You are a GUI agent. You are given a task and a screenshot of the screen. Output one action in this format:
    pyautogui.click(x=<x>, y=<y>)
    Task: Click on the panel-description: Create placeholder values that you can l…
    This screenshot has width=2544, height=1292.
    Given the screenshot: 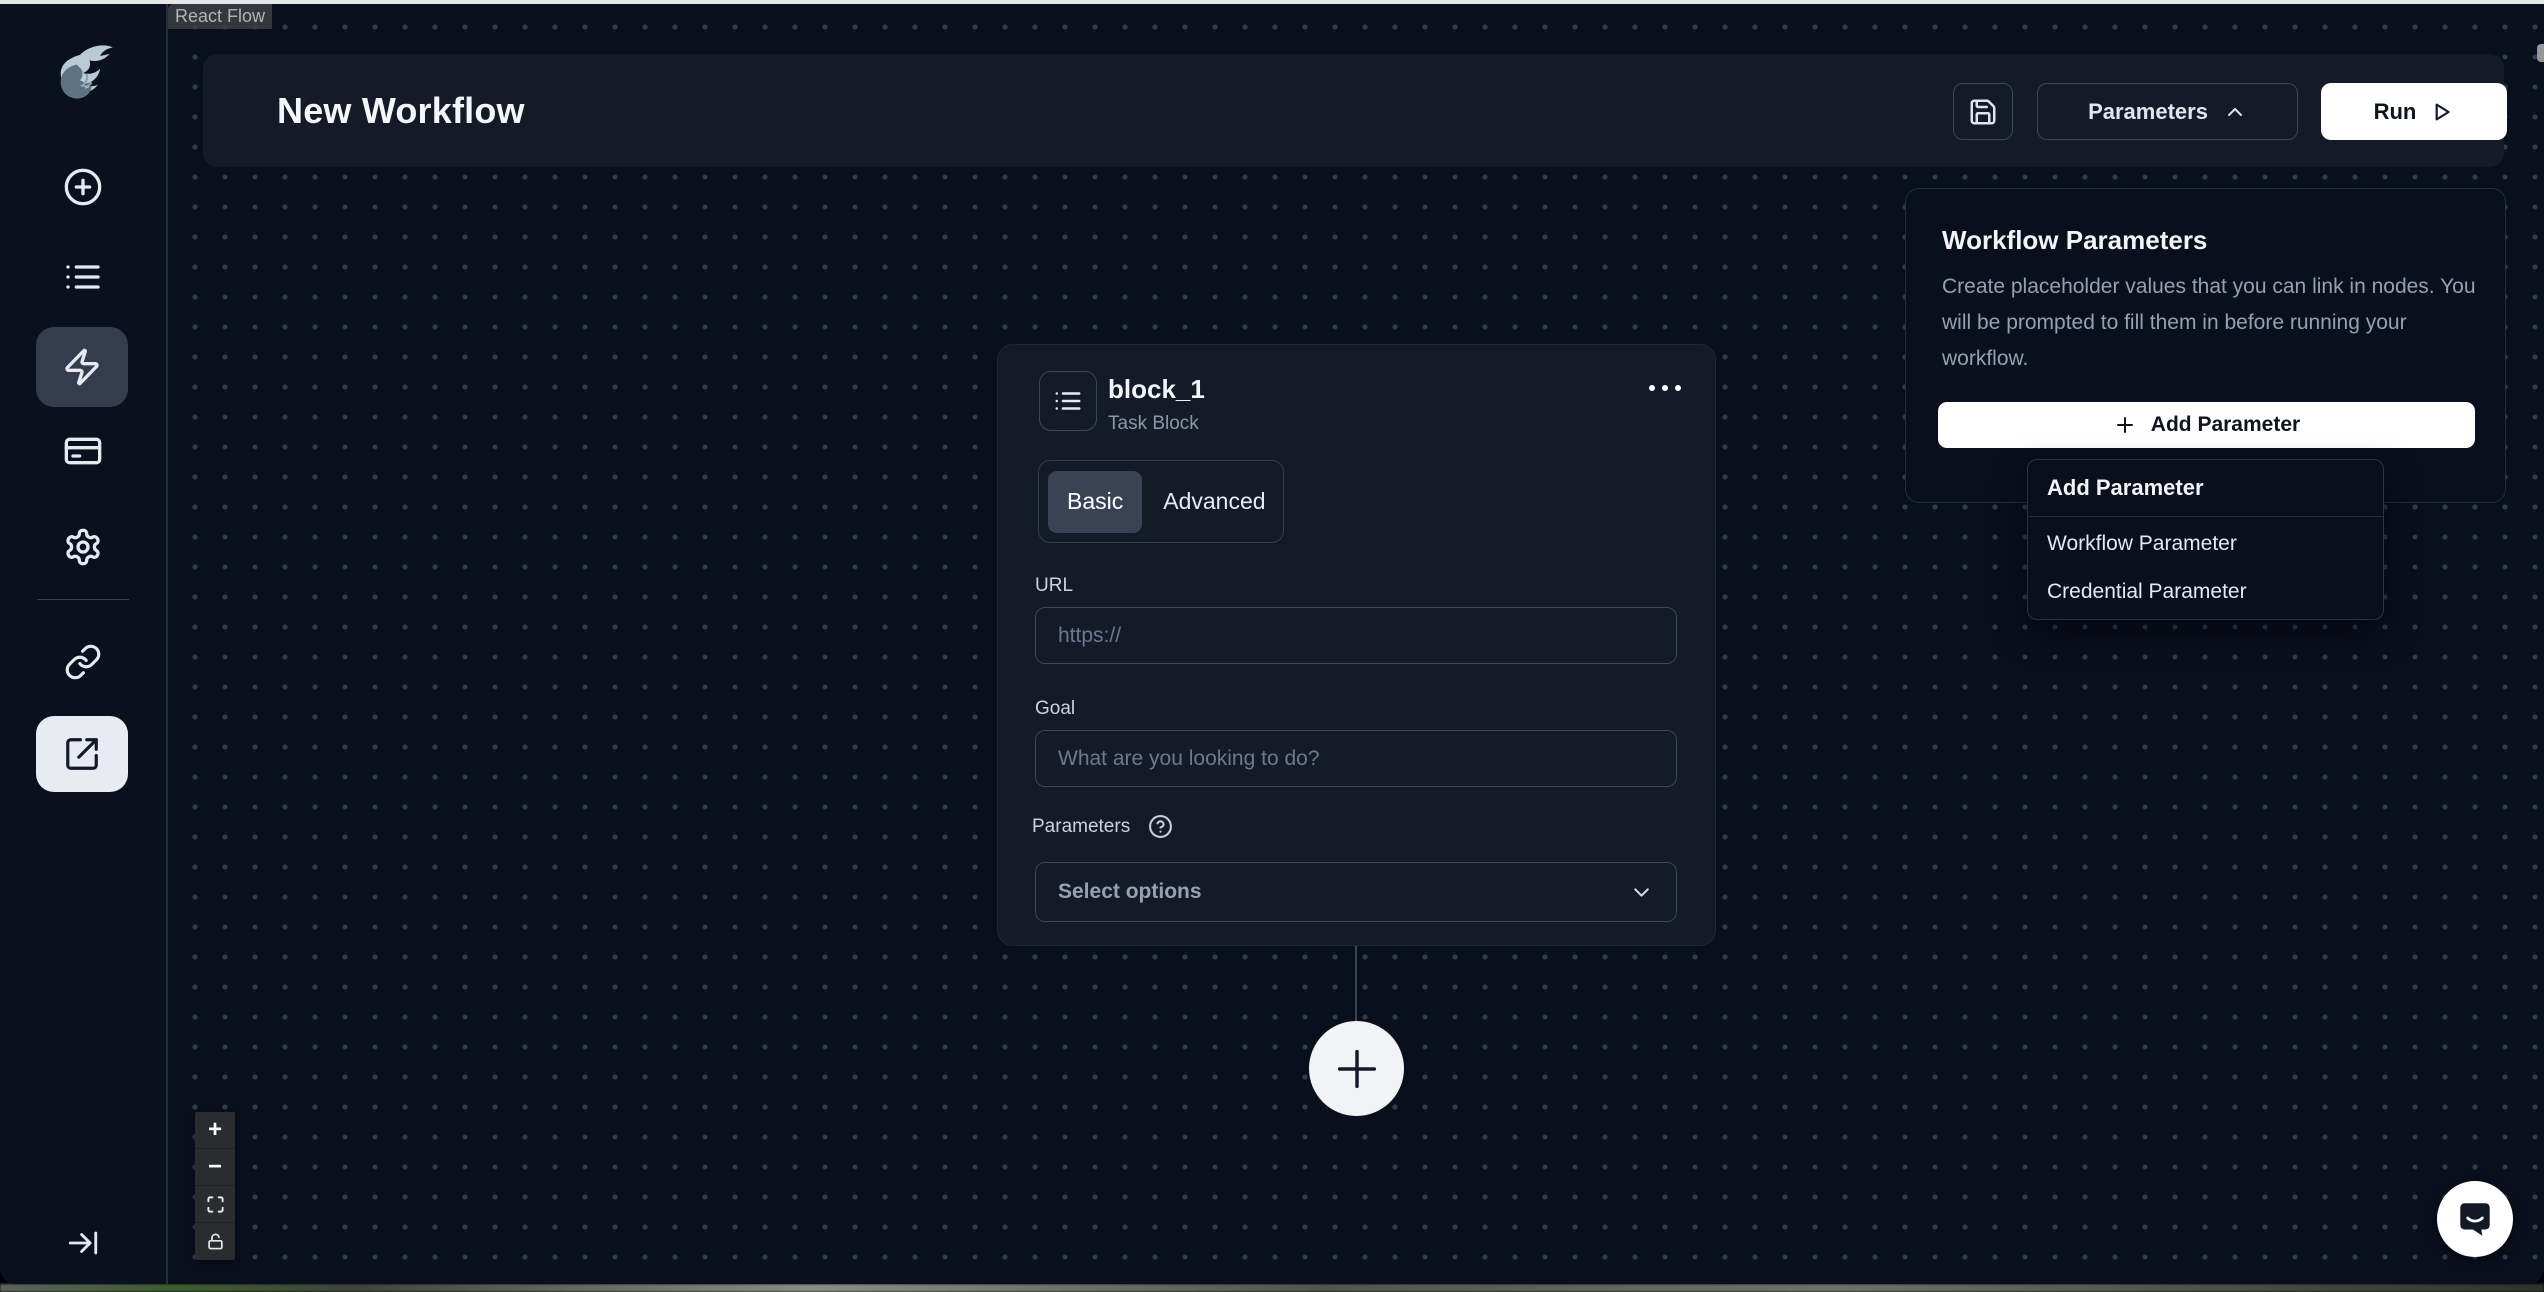 What is the action you would take?
    pyautogui.click(x=2209, y=322)
    